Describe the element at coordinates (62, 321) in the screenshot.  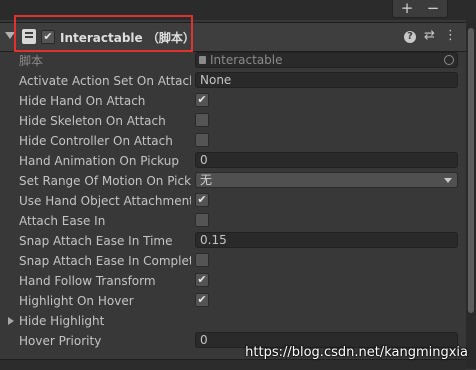
I see `property-label: Hide Highlight` at that location.